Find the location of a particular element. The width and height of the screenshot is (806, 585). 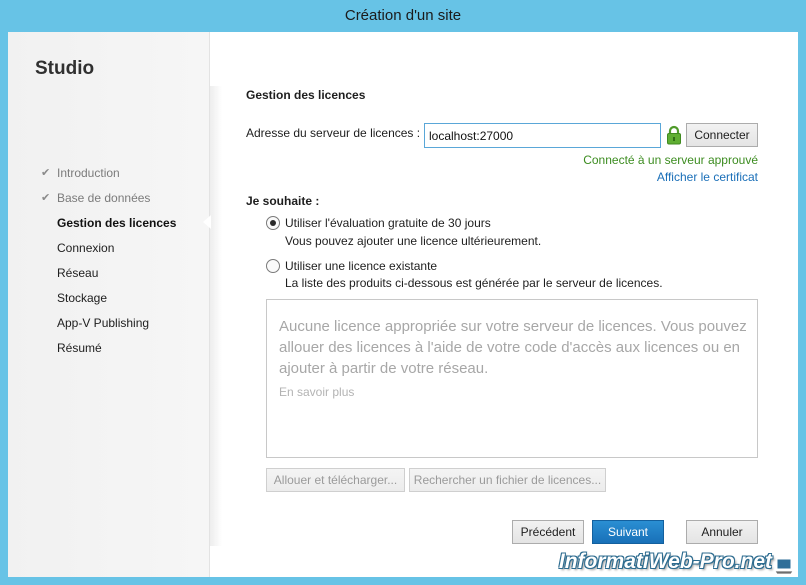

lock-icon is located at coordinates (674, 135).